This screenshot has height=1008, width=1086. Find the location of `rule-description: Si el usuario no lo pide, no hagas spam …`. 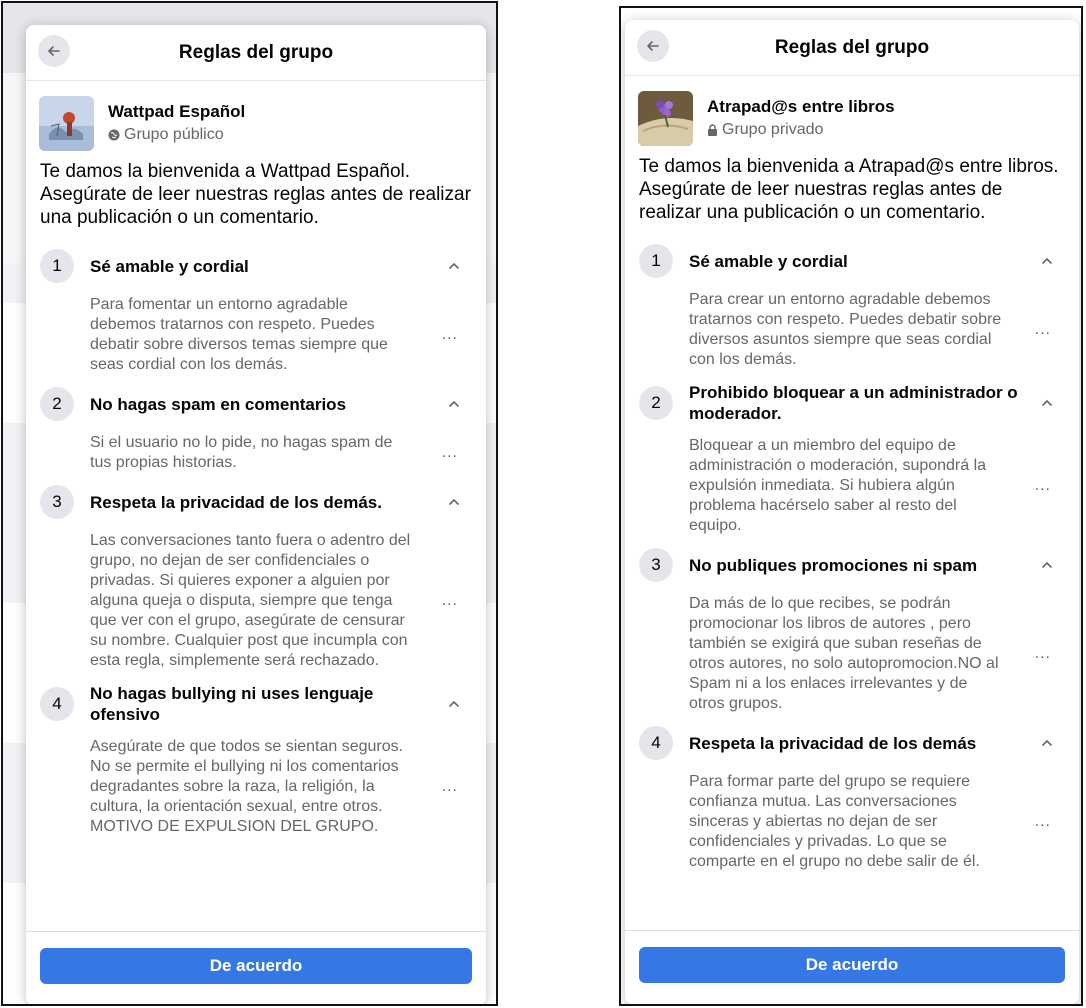

rule-description: Si el usuario no lo pide, no hagas spam … is located at coordinates (256, 453).